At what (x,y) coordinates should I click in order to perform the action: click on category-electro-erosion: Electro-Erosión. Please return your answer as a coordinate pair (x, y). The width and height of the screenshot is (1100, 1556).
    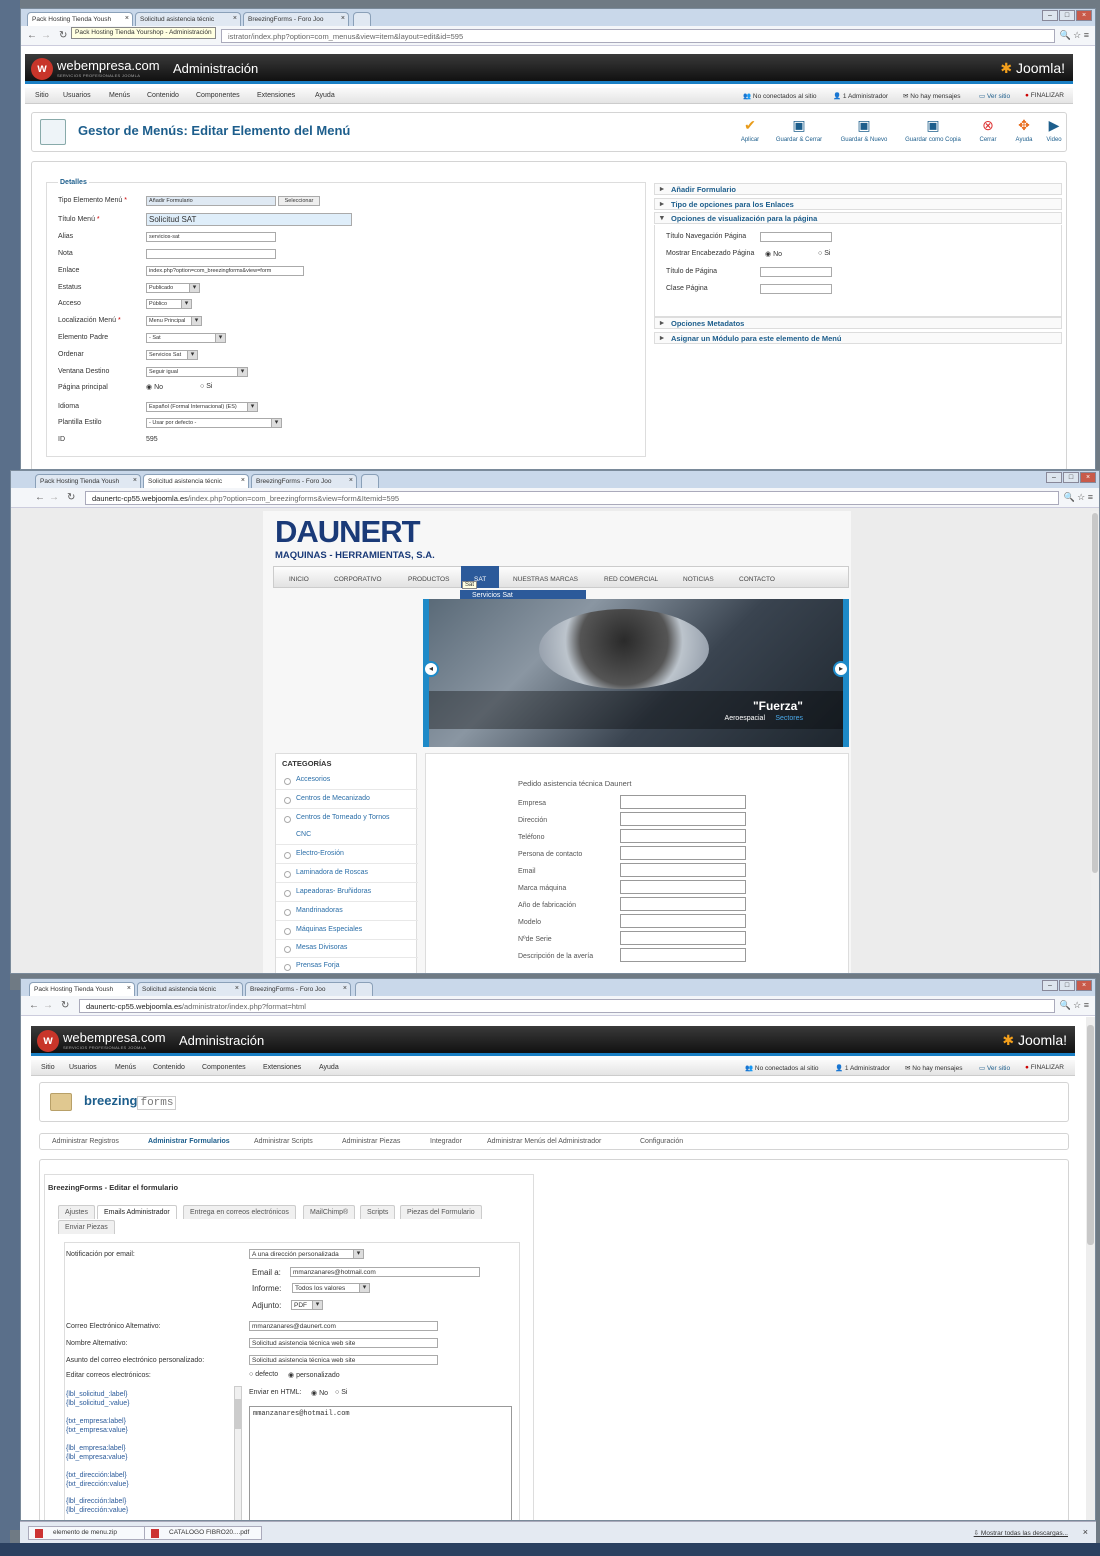
    Looking at the image, I should click on (347, 855).